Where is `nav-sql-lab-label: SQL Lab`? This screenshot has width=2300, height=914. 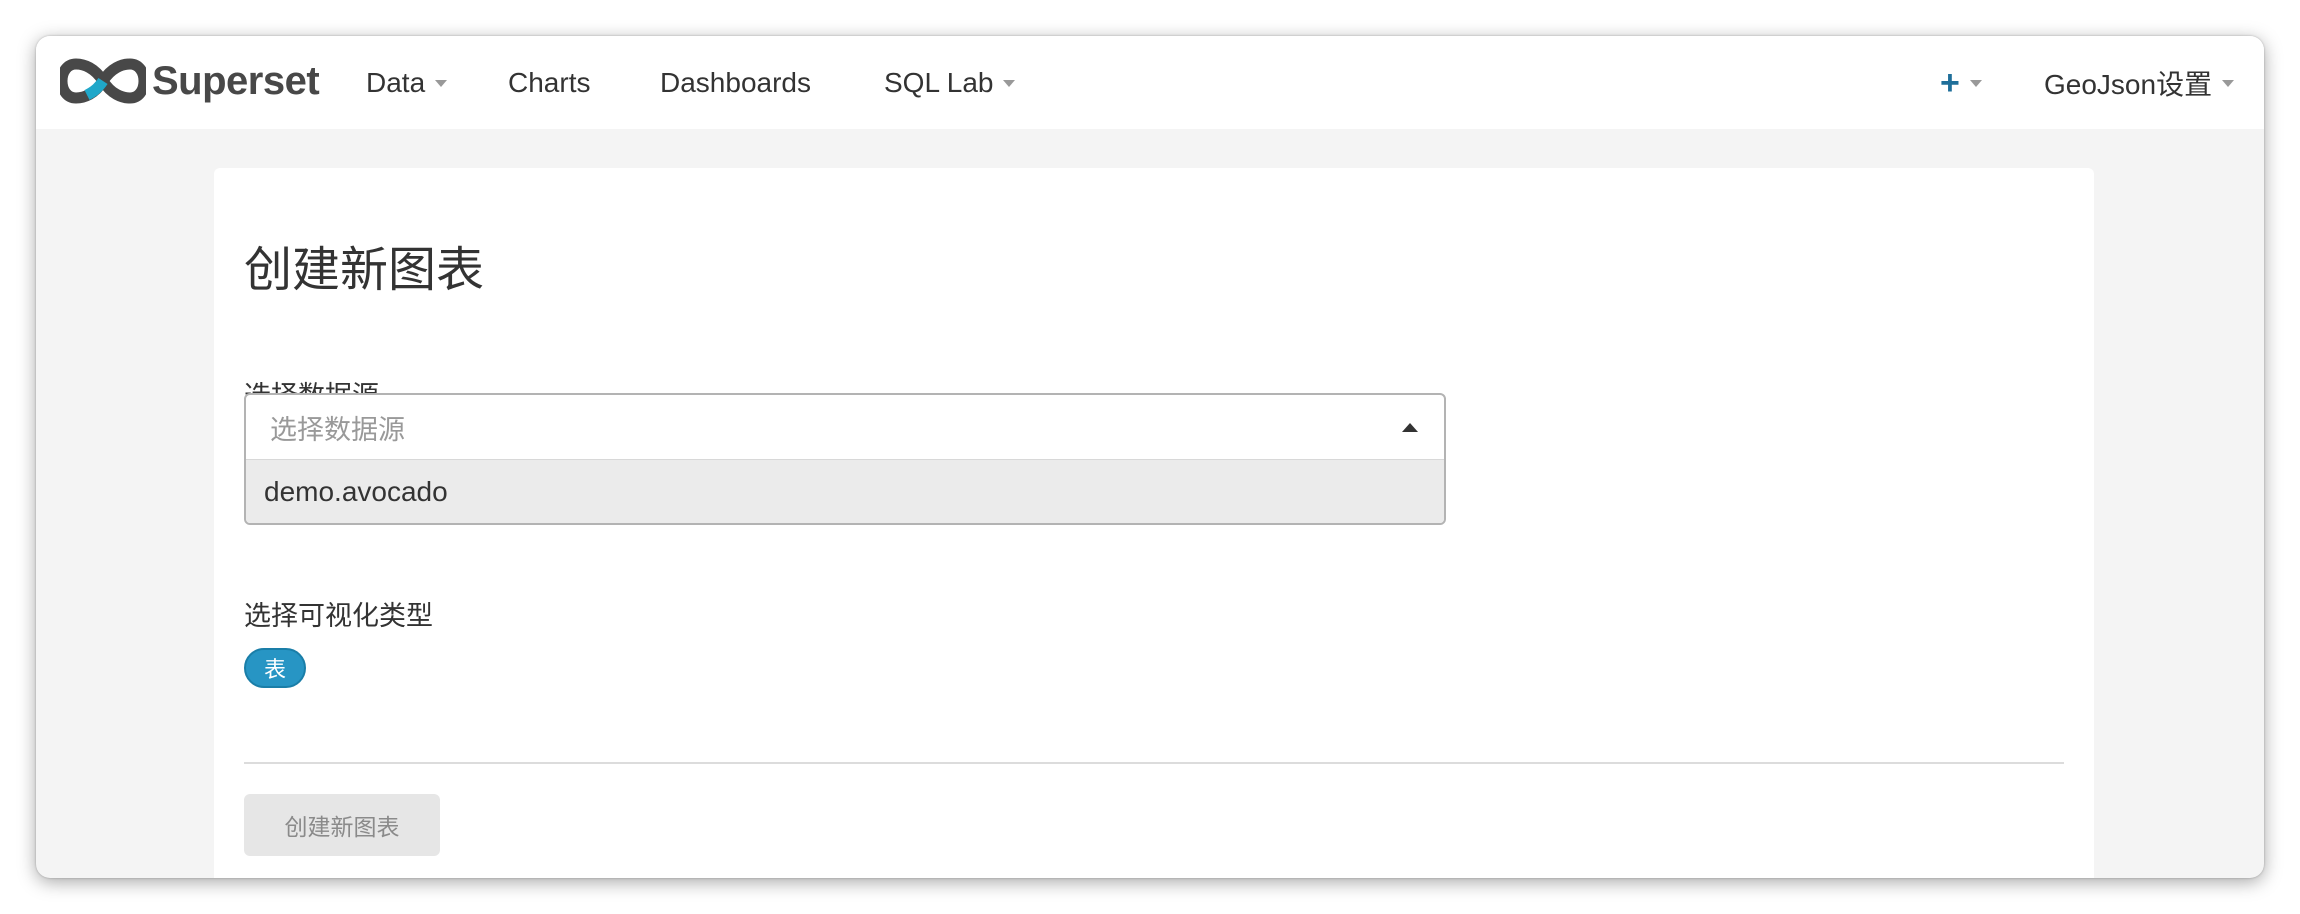 nav-sql-lab-label: SQL Lab is located at coordinates (939, 82).